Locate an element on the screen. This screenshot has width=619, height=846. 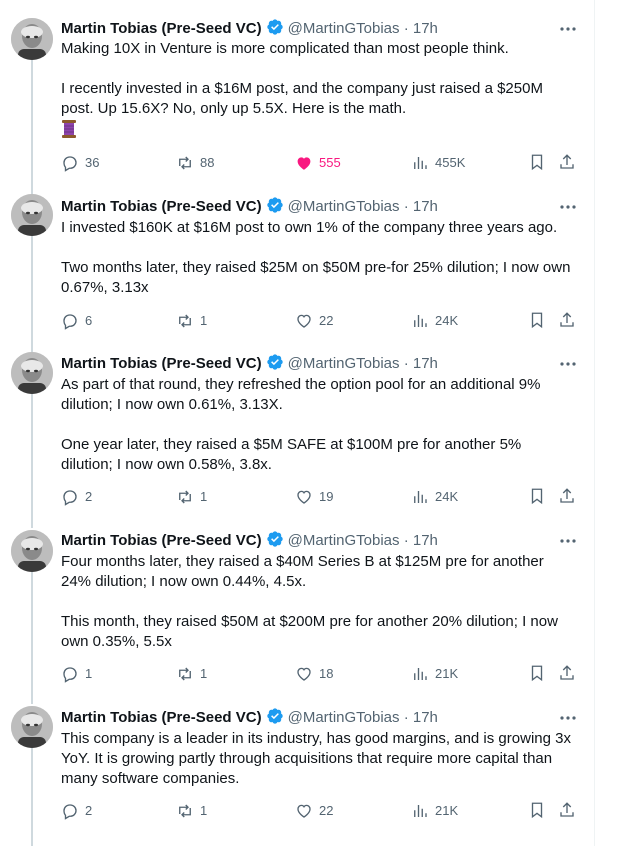
spool-of-thread-emoji is located at coordinates (69, 129).